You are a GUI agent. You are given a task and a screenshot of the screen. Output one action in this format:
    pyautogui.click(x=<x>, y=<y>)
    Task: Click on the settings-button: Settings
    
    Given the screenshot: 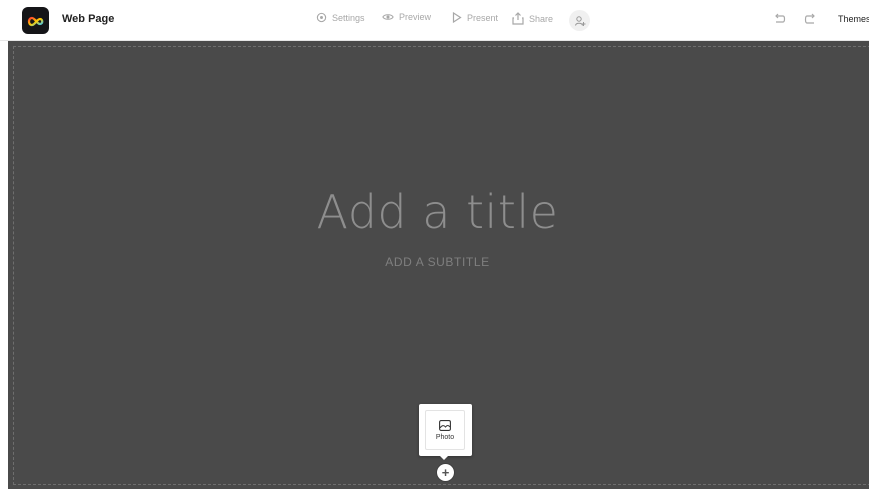 What is the action you would take?
    pyautogui.click(x=340, y=17)
    